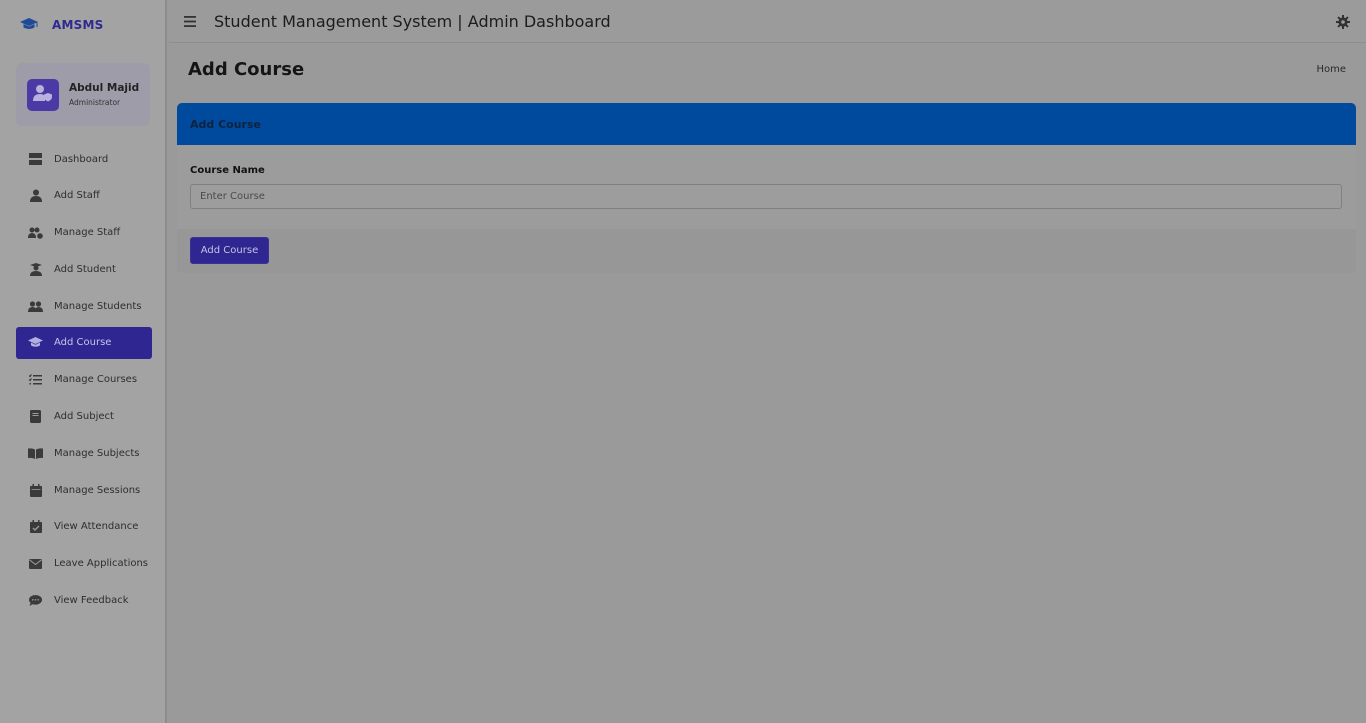 Image resolution: width=1366 pixels, height=723 pixels. I want to click on sidebar-item-label: Add Subject, so click(84, 417).